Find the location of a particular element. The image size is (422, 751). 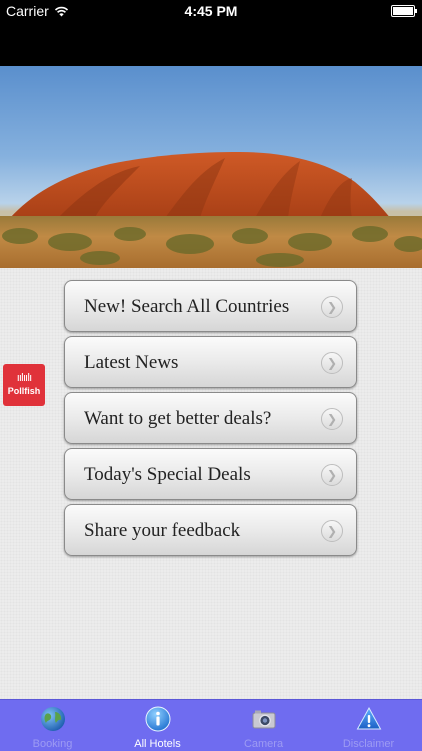

tab-label: Disclaimer is located at coordinates (368, 744).